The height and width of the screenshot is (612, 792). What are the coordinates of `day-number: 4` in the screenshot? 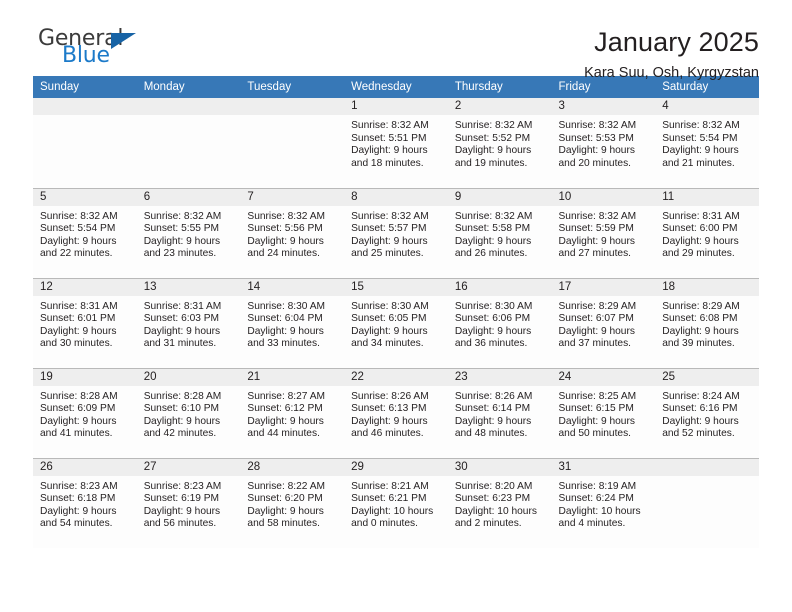 It's located at (707, 106).